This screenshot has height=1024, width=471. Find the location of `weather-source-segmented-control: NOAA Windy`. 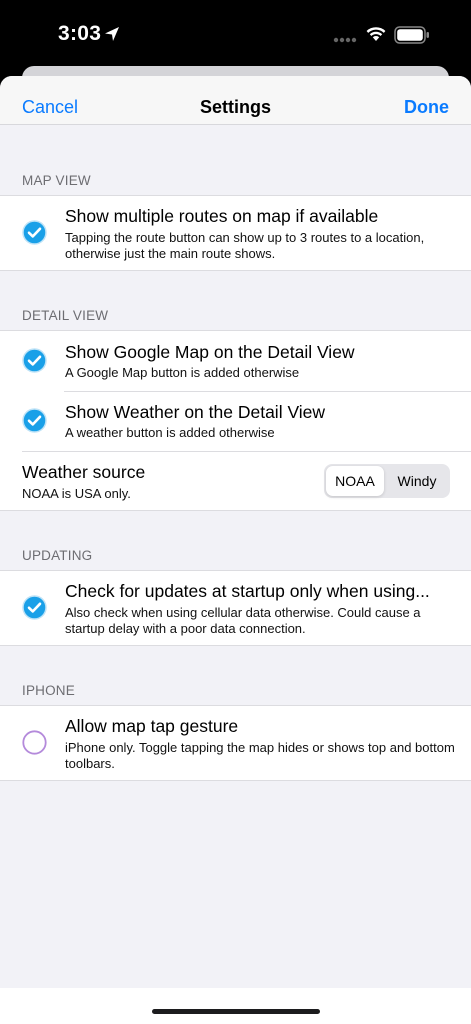

weather-source-segmented-control: NOAA Windy is located at coordinates (387, 481).